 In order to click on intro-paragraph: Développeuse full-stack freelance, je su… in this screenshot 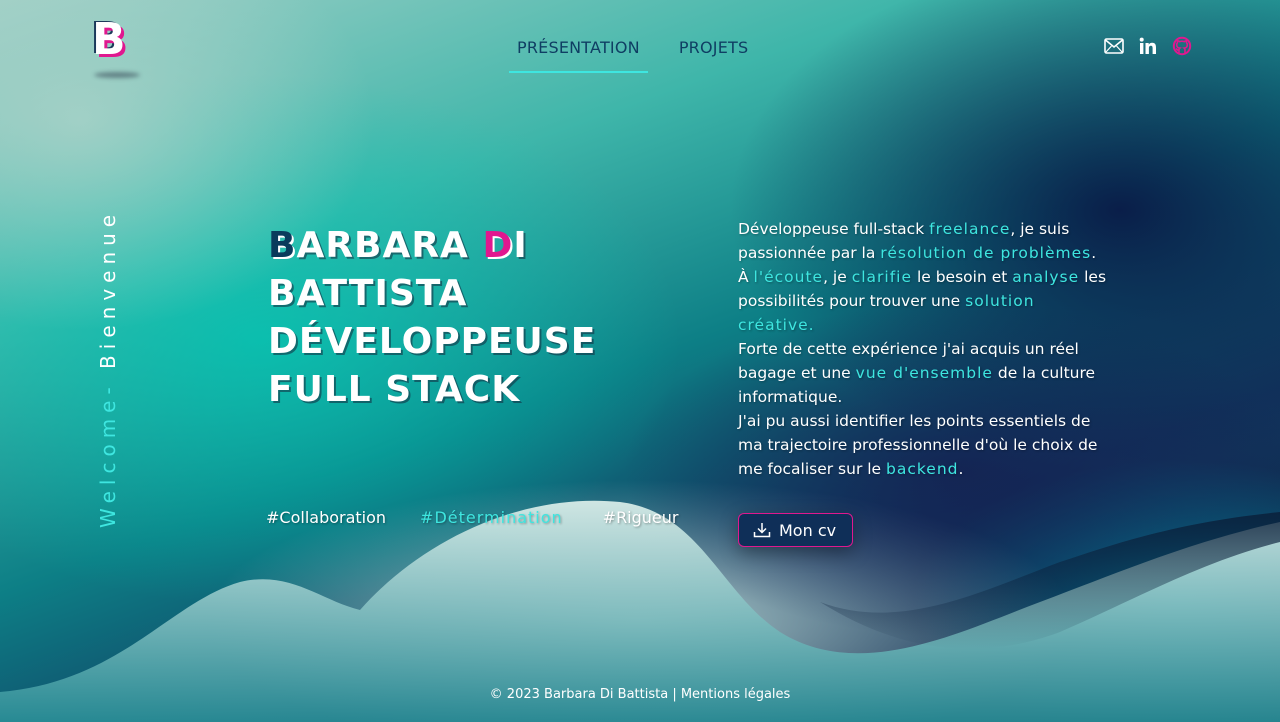, I will do `click(924, 349)`.